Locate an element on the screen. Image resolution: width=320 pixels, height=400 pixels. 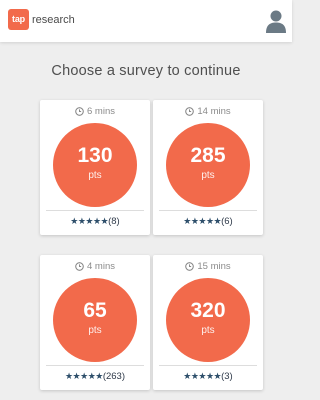
points-value: 285 is located at coordinates (208, 155).